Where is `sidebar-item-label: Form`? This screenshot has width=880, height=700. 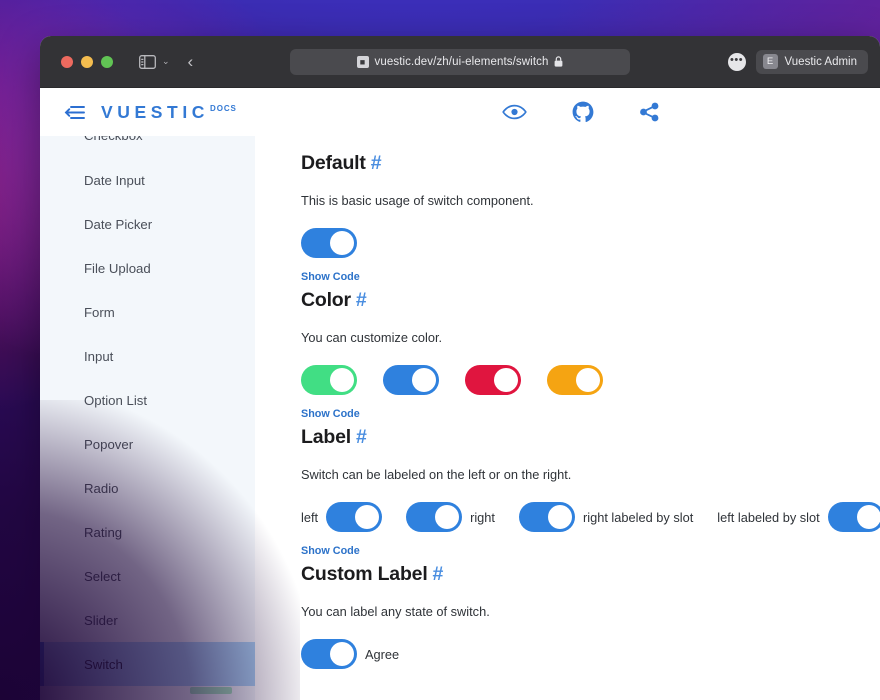 sidebar-item-label: Form is located at coordinates (99, 312).